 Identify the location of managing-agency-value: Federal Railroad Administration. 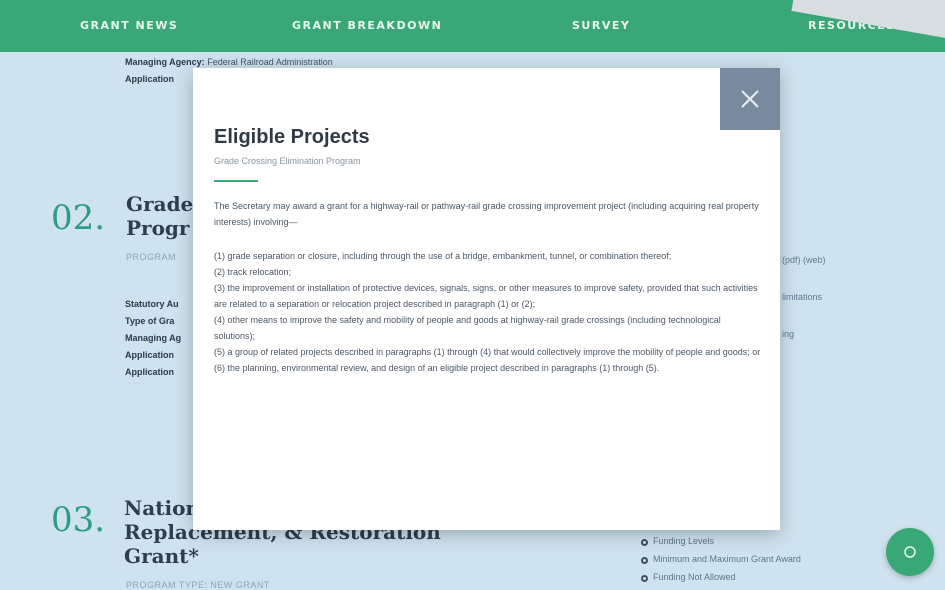
(270, 62).